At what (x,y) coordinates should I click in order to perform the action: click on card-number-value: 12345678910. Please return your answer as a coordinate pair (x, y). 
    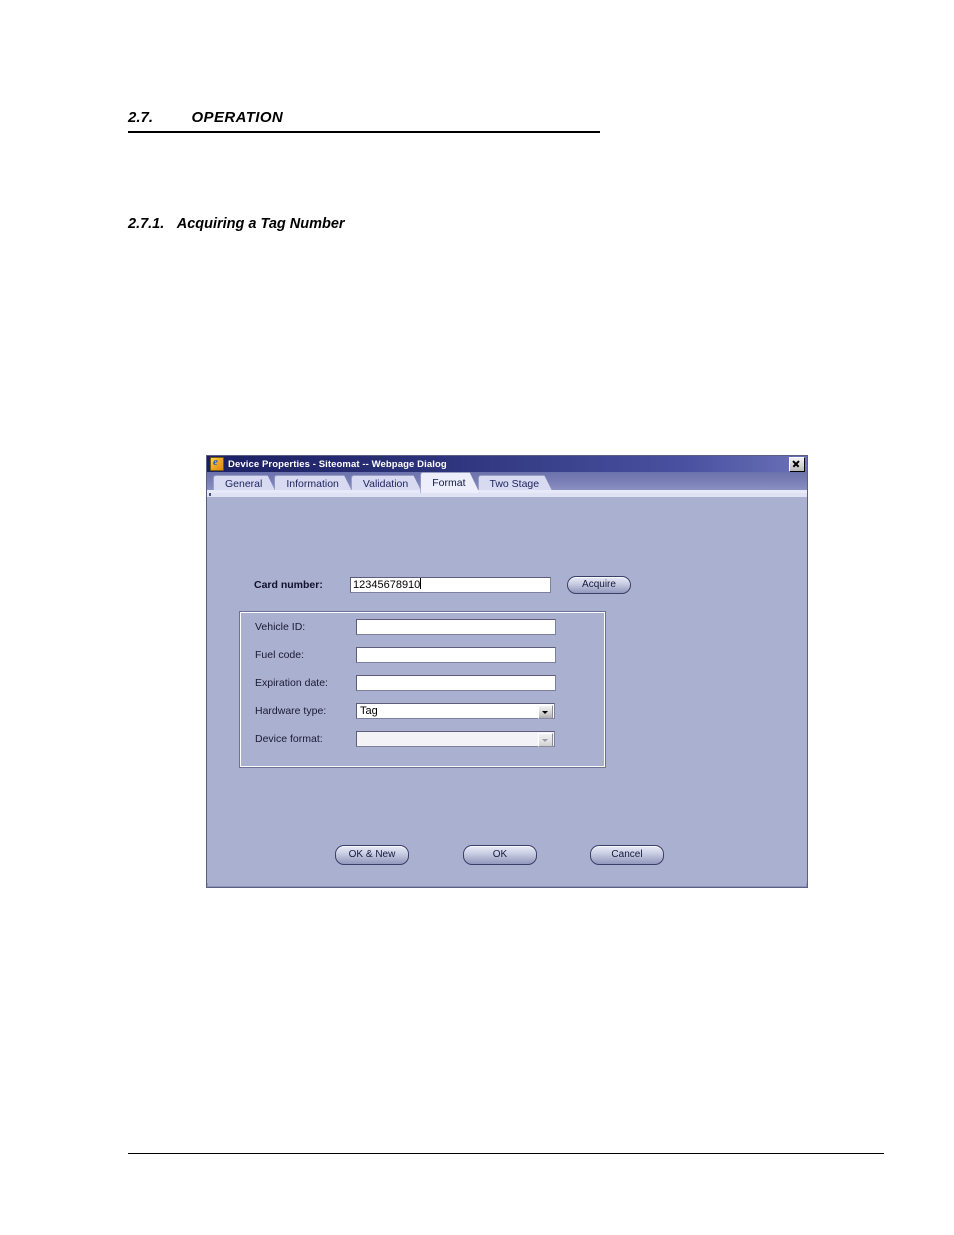
    Looking at the image, I should click on (387, 585).